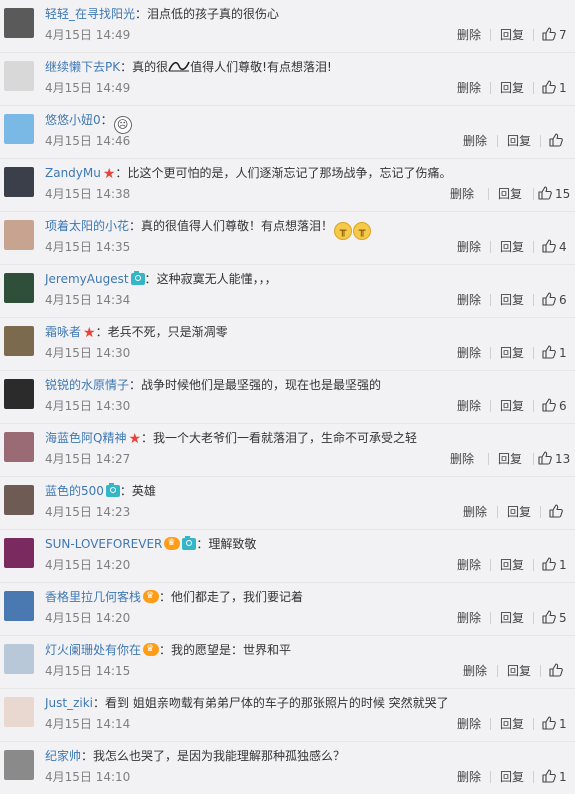 This screenshot has height=794, width=575. Describe the element at coordinates (93, 650) in the screenshot. I see `username-link: 灯火阑珊处有你在` at that location.